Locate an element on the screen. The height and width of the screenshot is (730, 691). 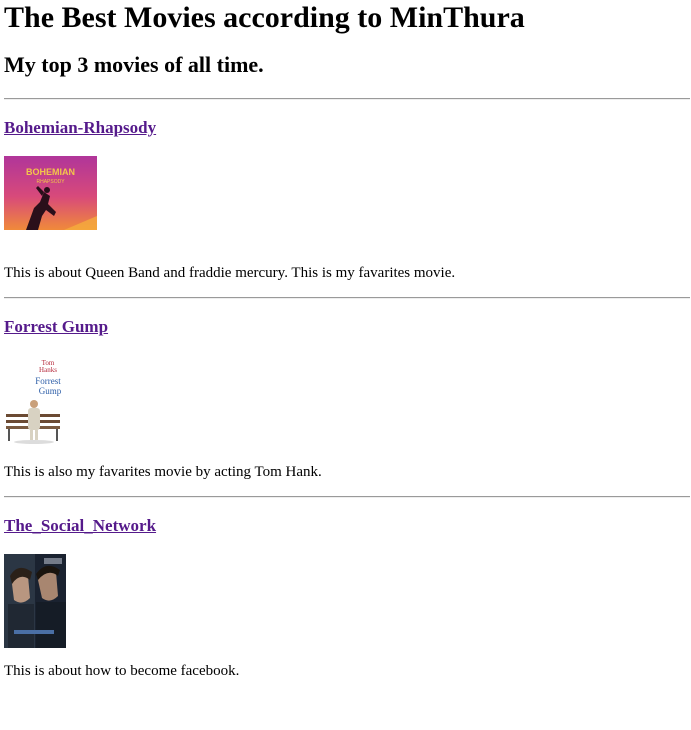
movie-title-2: Forrest Gump is located at coordinates (56, 327).